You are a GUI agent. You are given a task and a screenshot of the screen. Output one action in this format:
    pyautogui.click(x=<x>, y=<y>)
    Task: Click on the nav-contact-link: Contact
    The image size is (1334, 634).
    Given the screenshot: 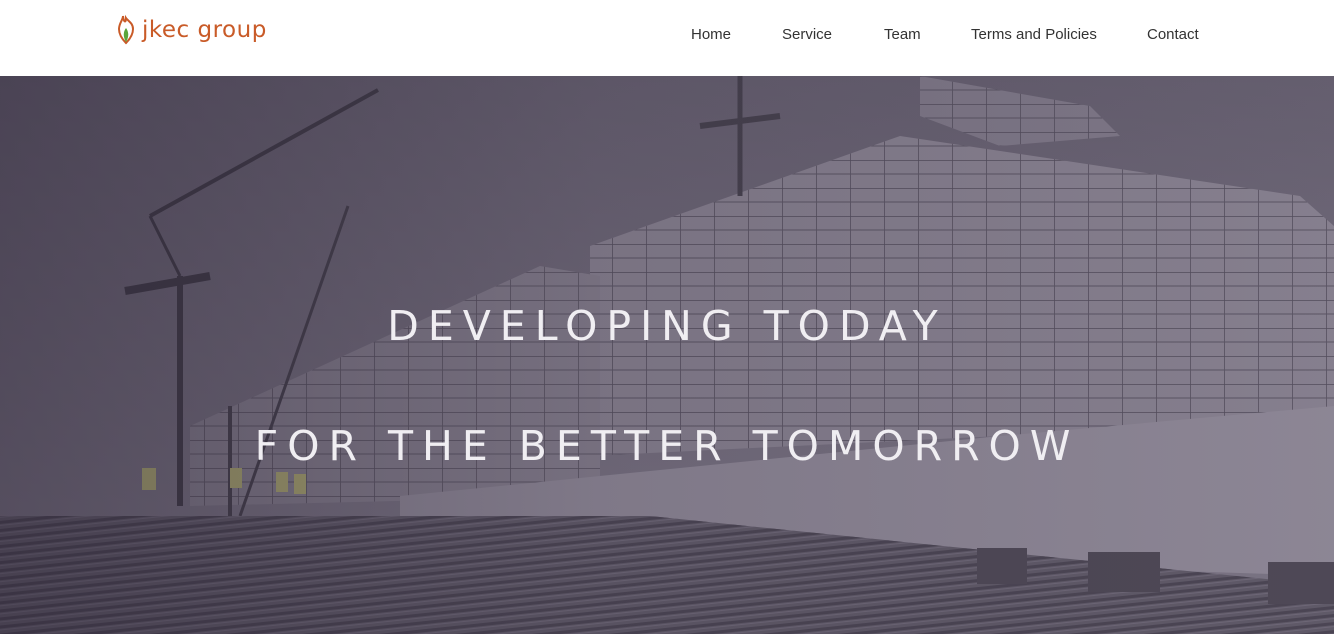 What is the action you would take?
    pyautogui.click(x=1173, y=34)
    